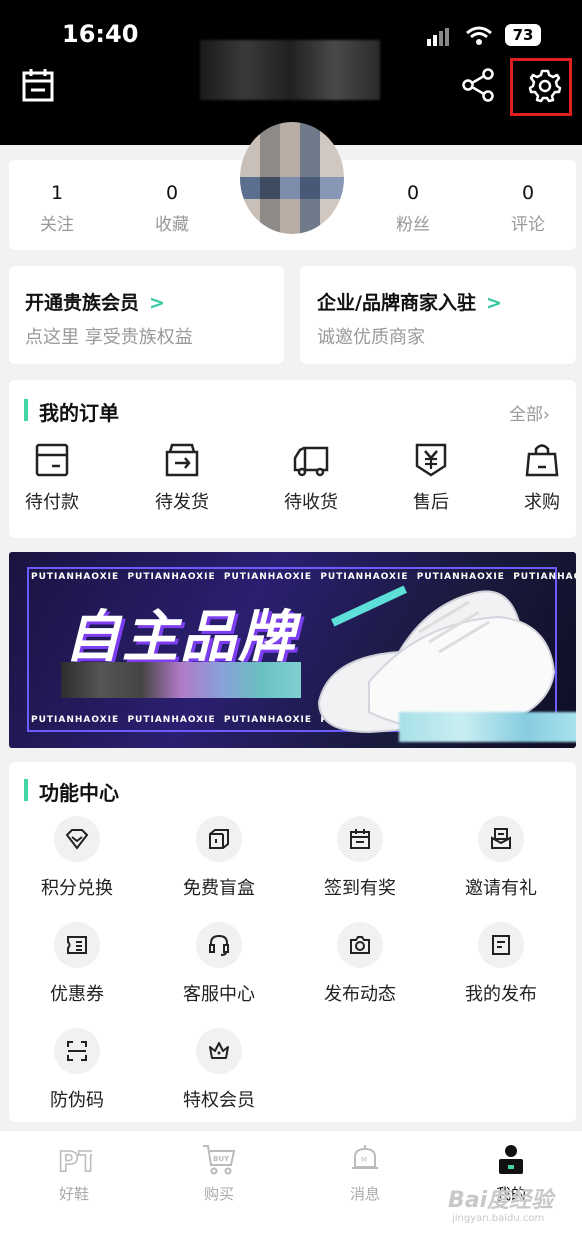 This screenshot has height=1240, width=582. I want to click on svg-text: PT, so click(75, 1160).